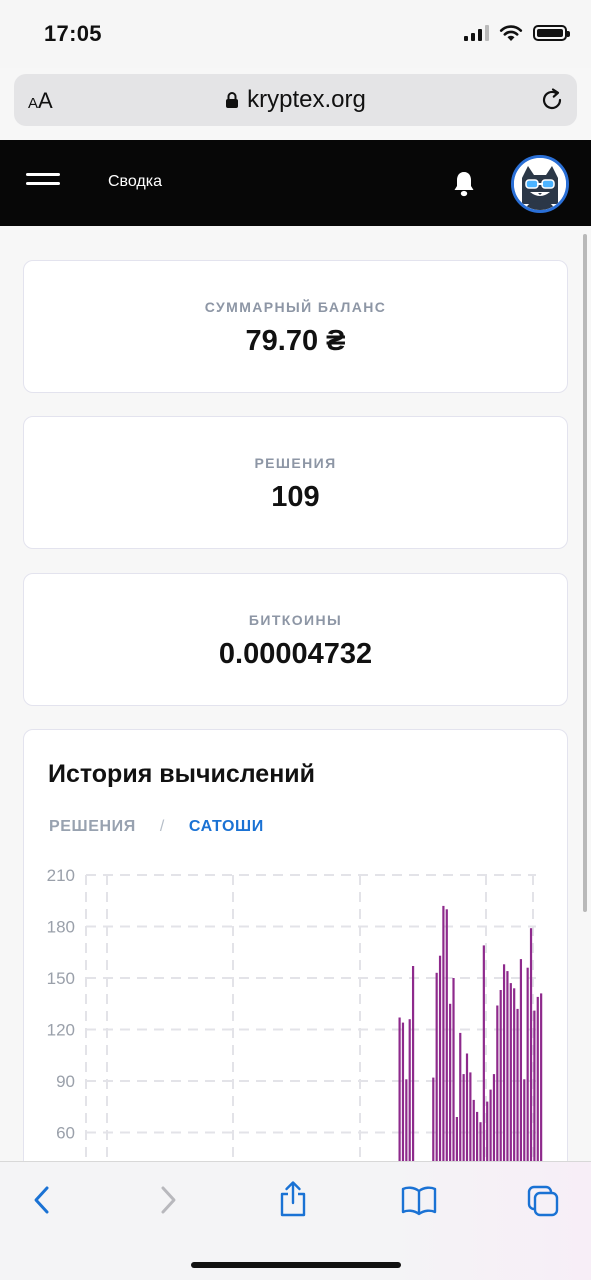  What do you see at coordinates (61, 978) in the screenshot?
I see `y-tick-label: 150` at bounding box center [61, 978].